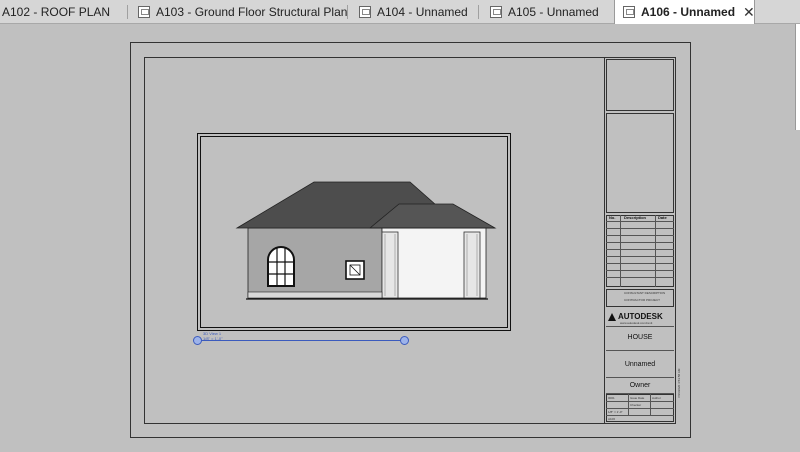 This screenshot has height=452, width=800. Describe the element at coordinates (213, 338) in the screenshot. I see `view-title-scale: 1/8" = 1'-0"` at that location.